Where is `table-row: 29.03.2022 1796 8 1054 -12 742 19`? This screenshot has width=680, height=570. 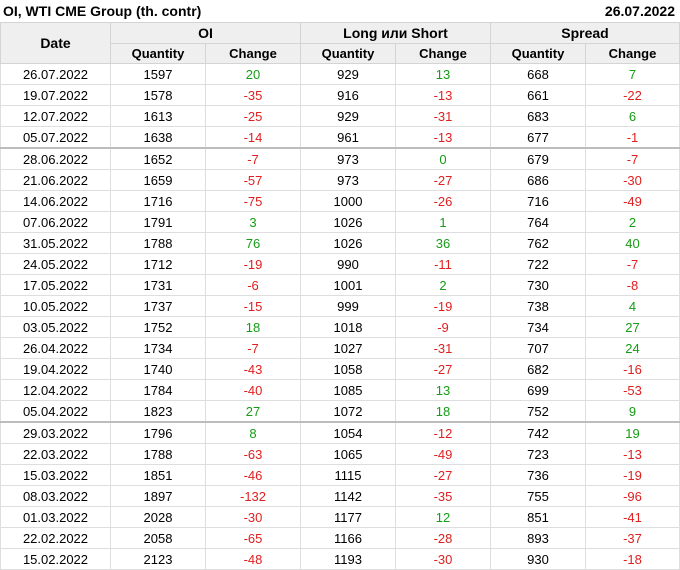
table-row: 29.03.2022 1796 8 1054 -12 742 19 is located at coordinates (340, 432).